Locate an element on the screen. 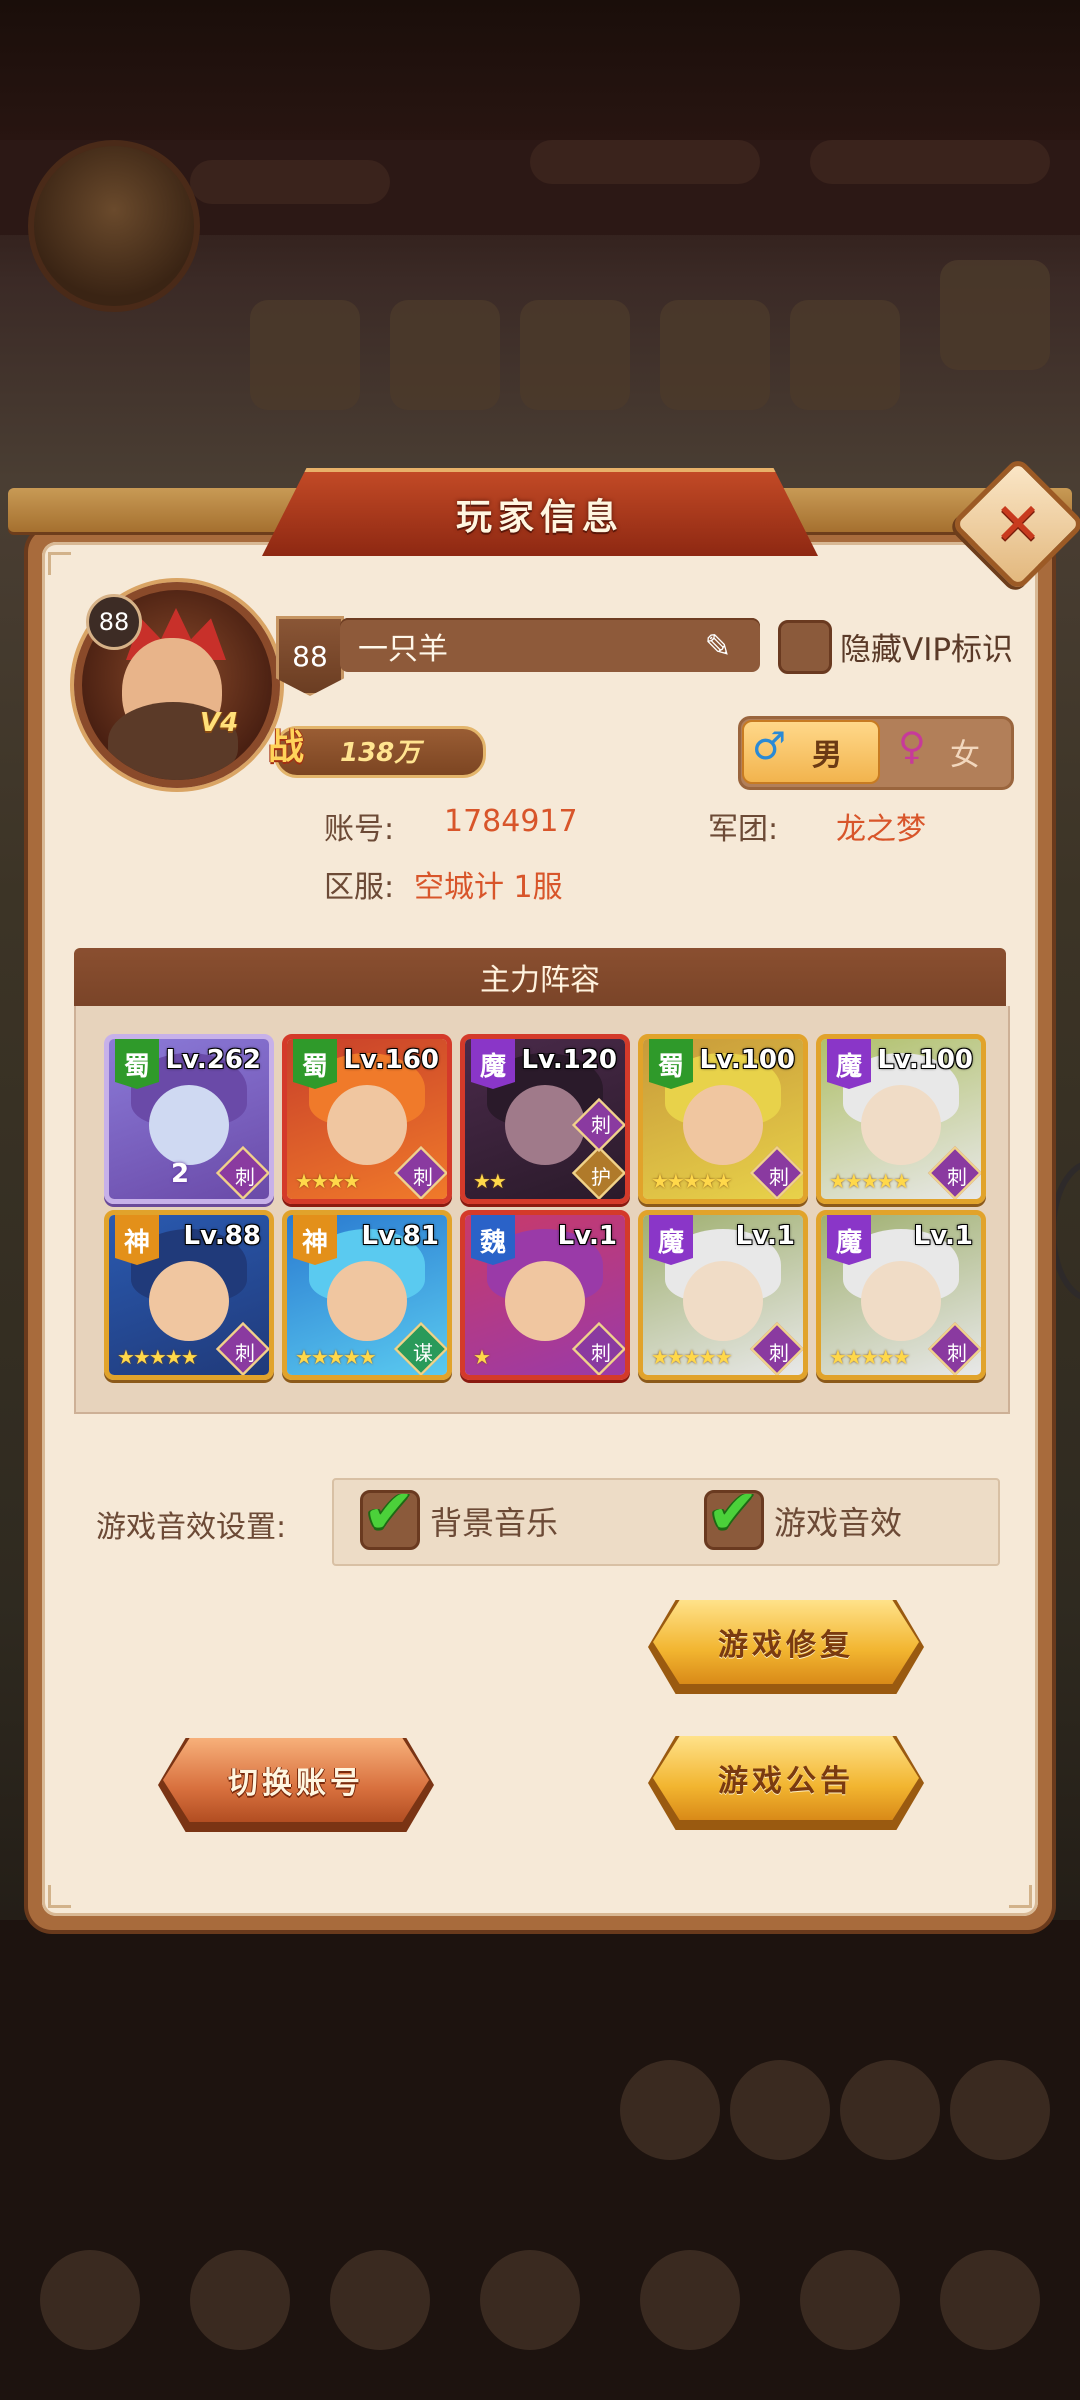  edit-pencil-icon: ✎ is located at coordinates (718, 646).